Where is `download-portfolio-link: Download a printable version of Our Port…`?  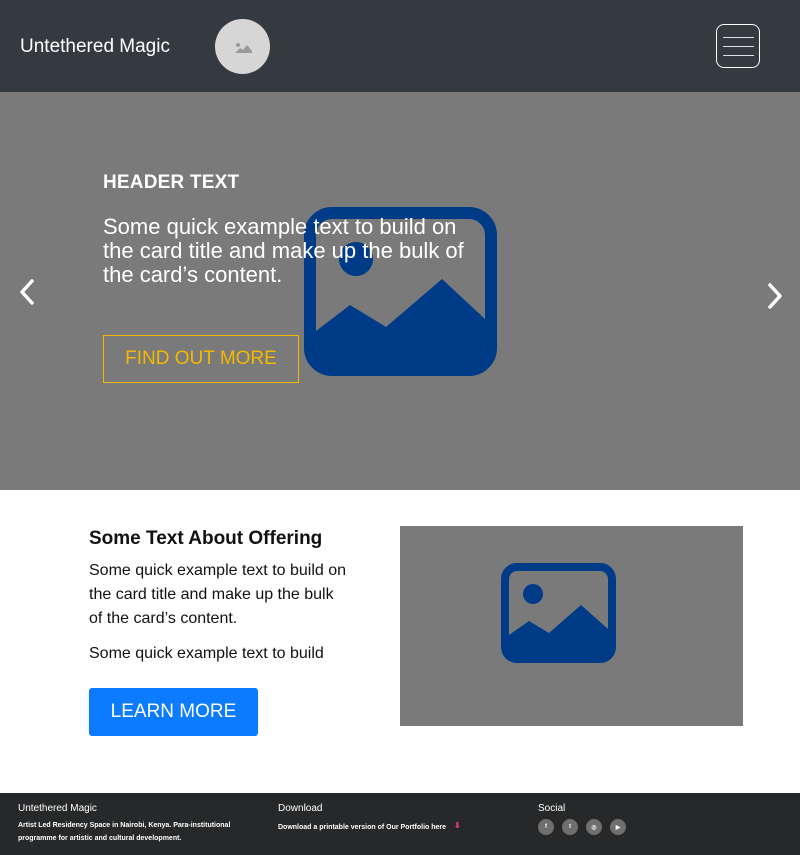 download-portfolio-link: Download a printable version of Our Port… is located at coordinates (362, 827).